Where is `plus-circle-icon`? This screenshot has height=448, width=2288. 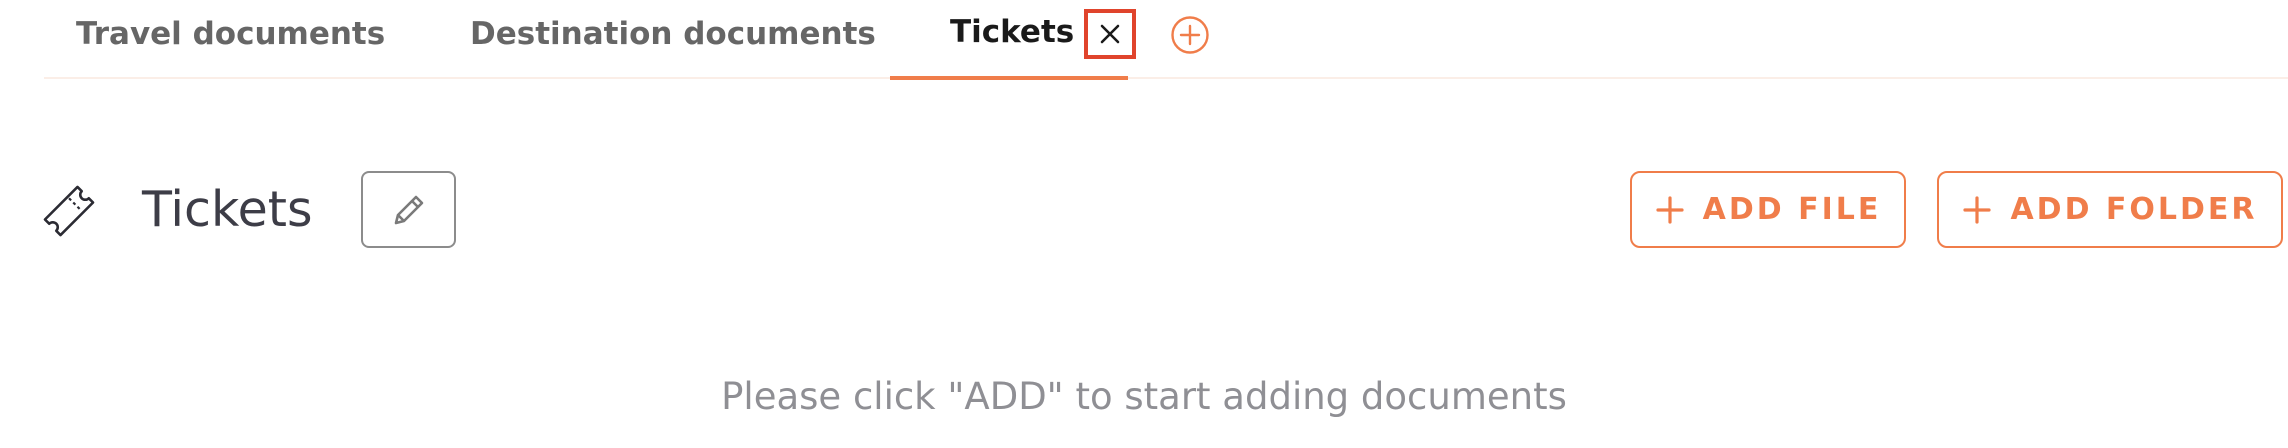
plus-circle-icon is located at coordinates (1190, 35).